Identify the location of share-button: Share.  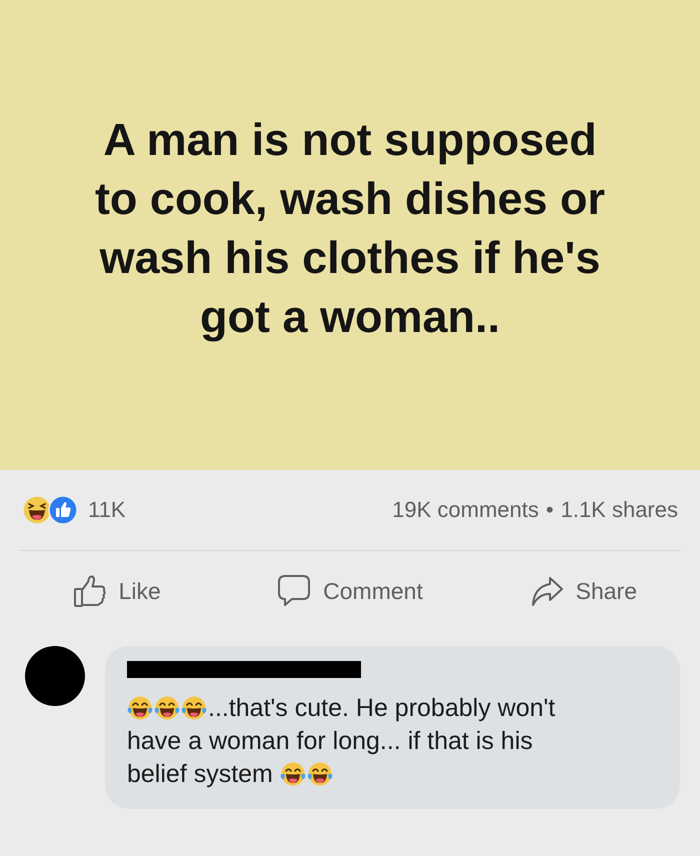
(583, 591).